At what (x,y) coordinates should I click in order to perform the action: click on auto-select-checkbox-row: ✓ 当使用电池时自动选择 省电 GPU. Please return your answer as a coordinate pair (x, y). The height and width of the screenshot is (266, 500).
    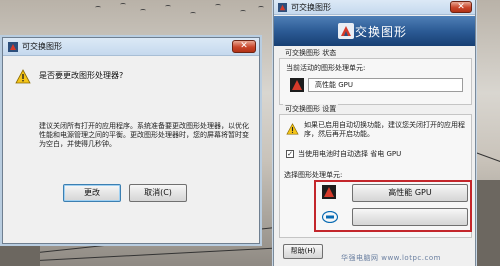
    Looking at the image, I should click on (343, 154).